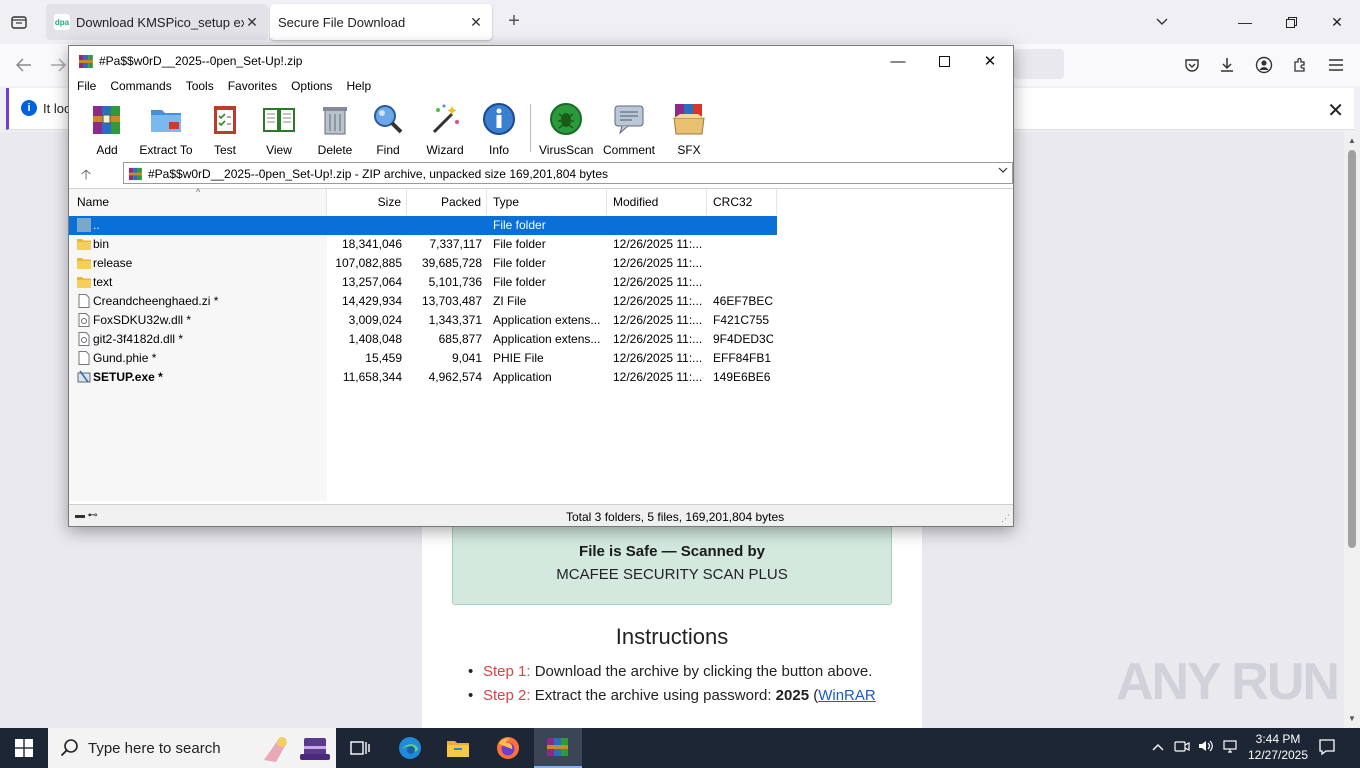 The width and height of the screenshot is (1360, 768). Describe the element at coordinates (297, 749) in the screenshot. I see `search-highlight-icon` at that location.